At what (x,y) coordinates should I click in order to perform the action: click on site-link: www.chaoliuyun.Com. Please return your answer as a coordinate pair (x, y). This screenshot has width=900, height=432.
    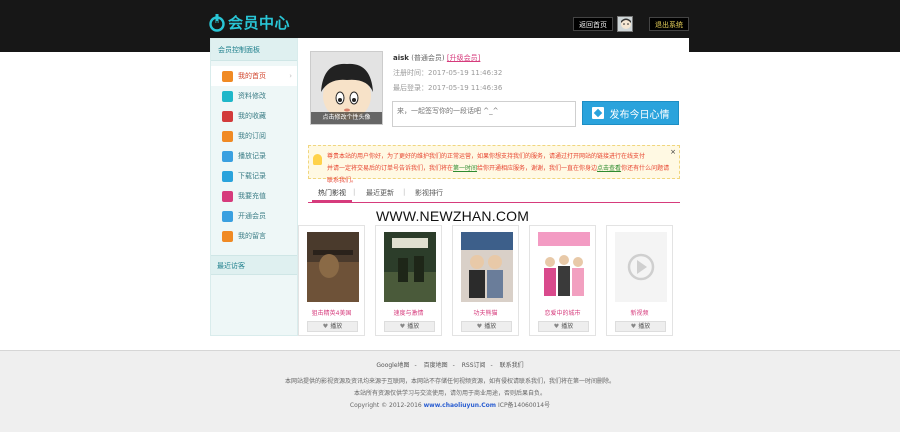
    Looking at the image, I should click on (460, 405).